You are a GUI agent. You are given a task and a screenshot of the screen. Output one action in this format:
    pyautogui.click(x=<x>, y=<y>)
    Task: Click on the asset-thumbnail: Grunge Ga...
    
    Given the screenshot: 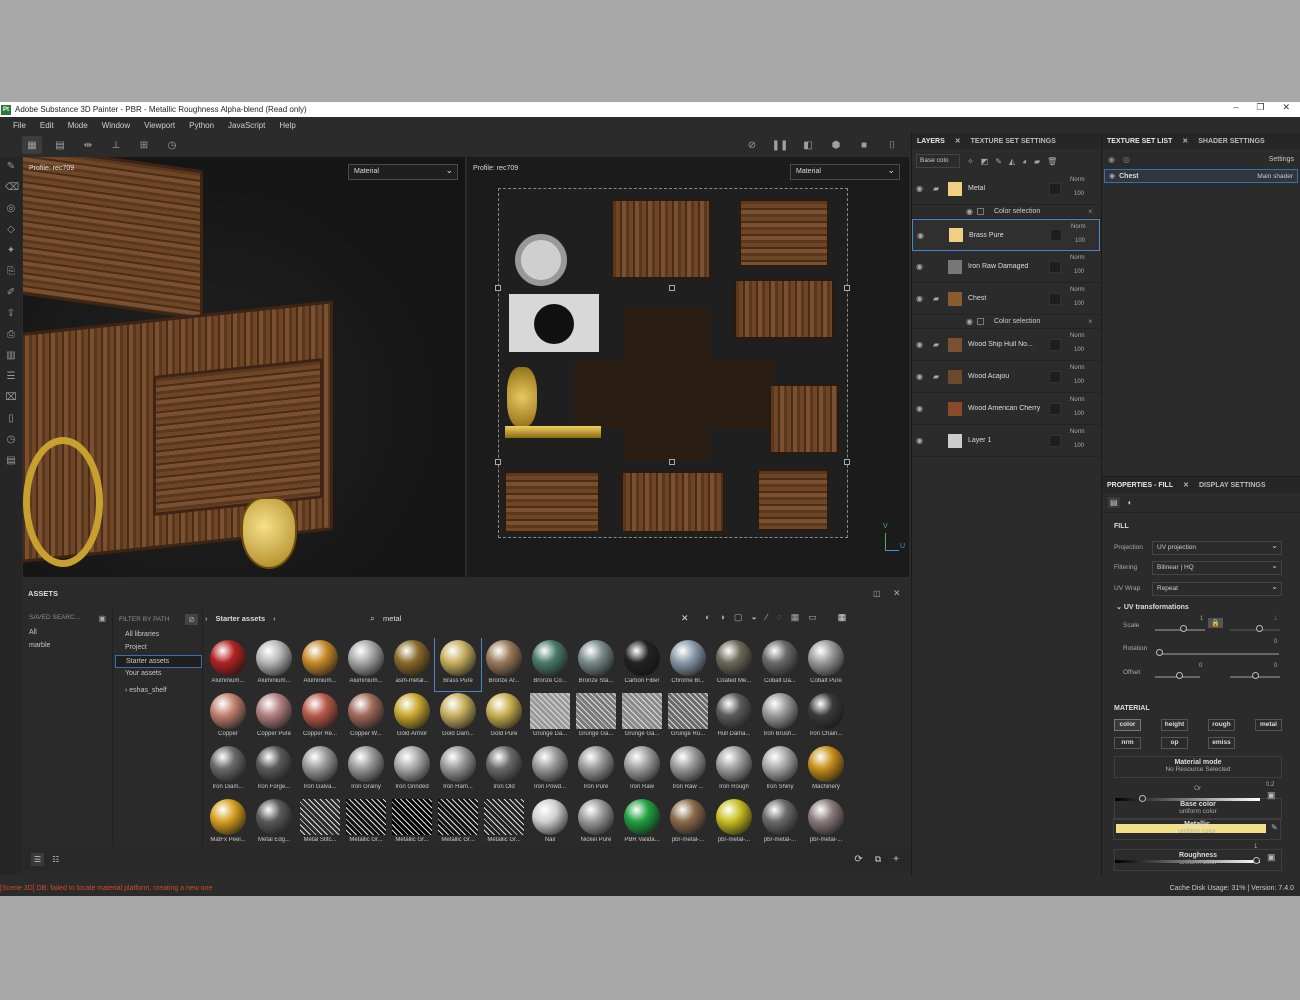 What is the action you would take?
    pyautogui.click(x=596, y=717)
    